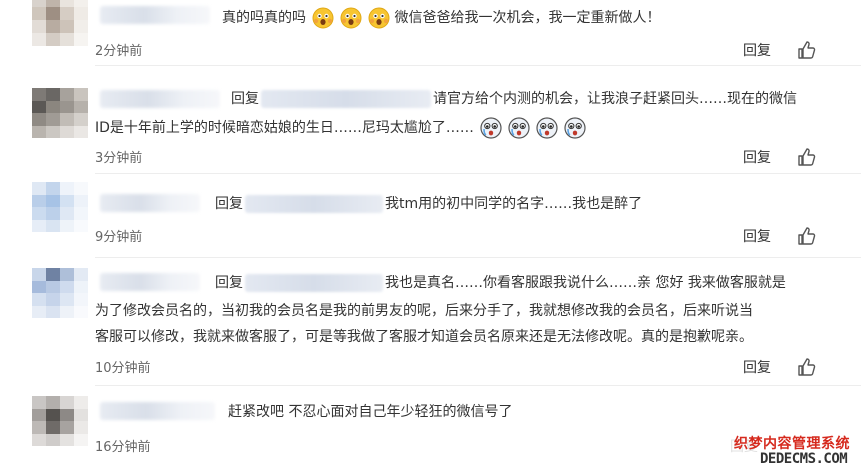  I want to click on comment-time: 3分钟前, so click(119, 158).